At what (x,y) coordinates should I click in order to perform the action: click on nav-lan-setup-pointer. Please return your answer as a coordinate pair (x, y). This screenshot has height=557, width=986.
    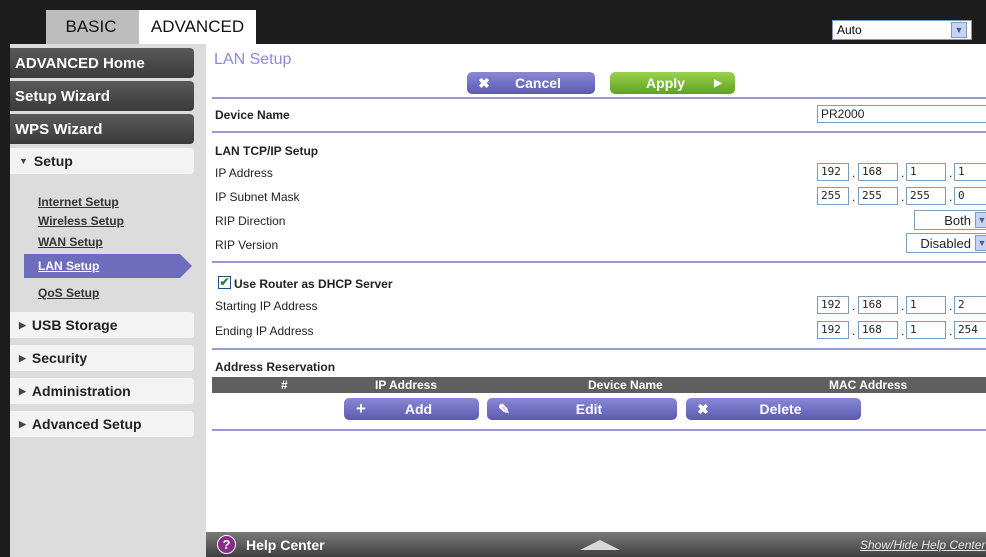
    Looking at the image, I should click on (186, 266).